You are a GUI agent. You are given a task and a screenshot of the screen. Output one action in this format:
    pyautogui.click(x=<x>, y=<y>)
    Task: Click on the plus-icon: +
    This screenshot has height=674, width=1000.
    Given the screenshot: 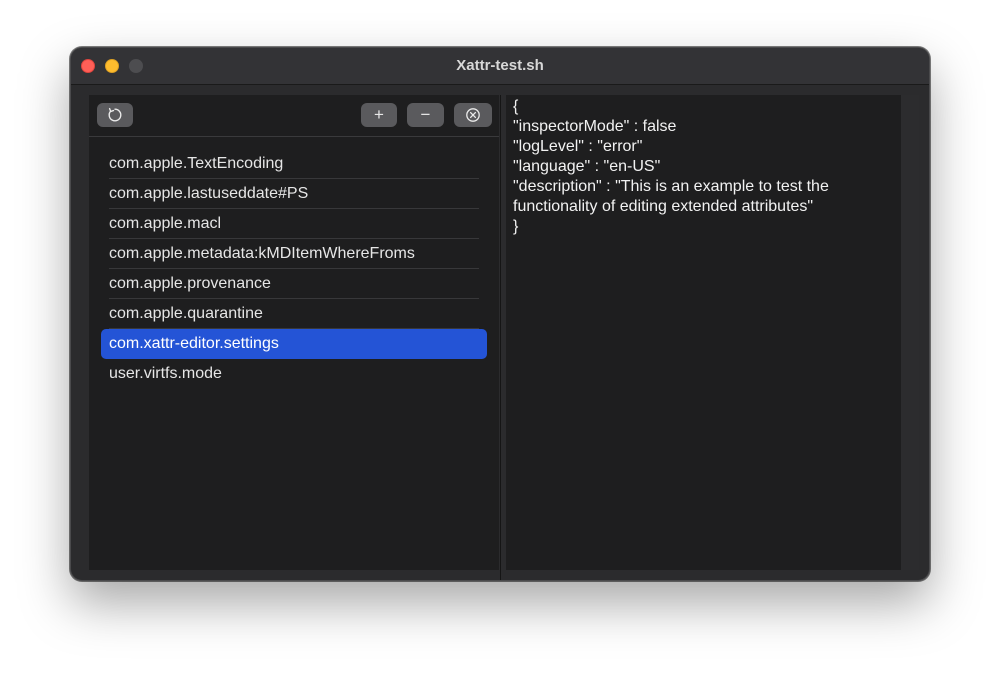 What is the action you would take?
    pyautogui.click(x=379, y=114)
    